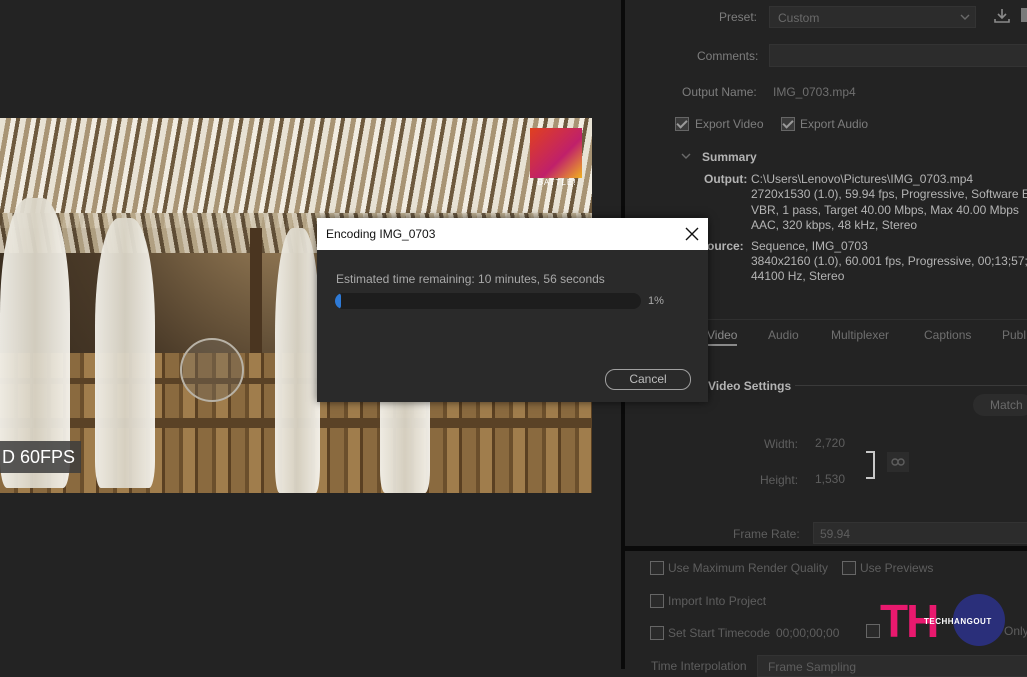 This screenshot has height=677, width=1027. I want to click on channel-logo-text: BATTLE!, so click(557, 182).